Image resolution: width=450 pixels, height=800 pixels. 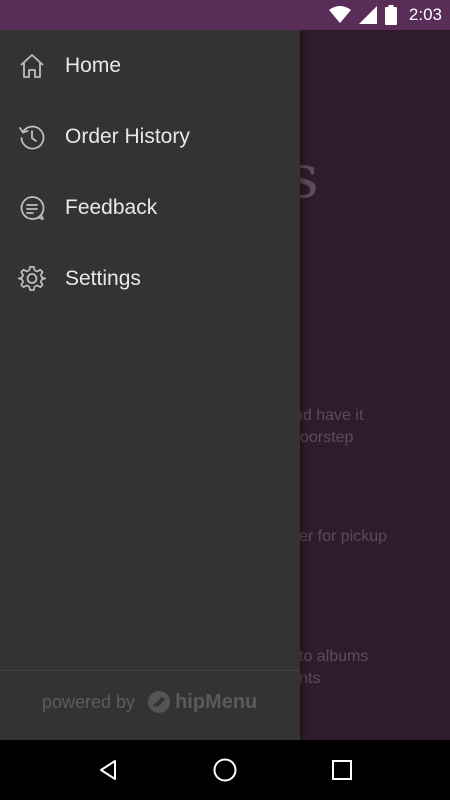 What do you see at coordinates (342, 770) in the screenshot?
I see `recents-icon` at bounding box center [342, 770].